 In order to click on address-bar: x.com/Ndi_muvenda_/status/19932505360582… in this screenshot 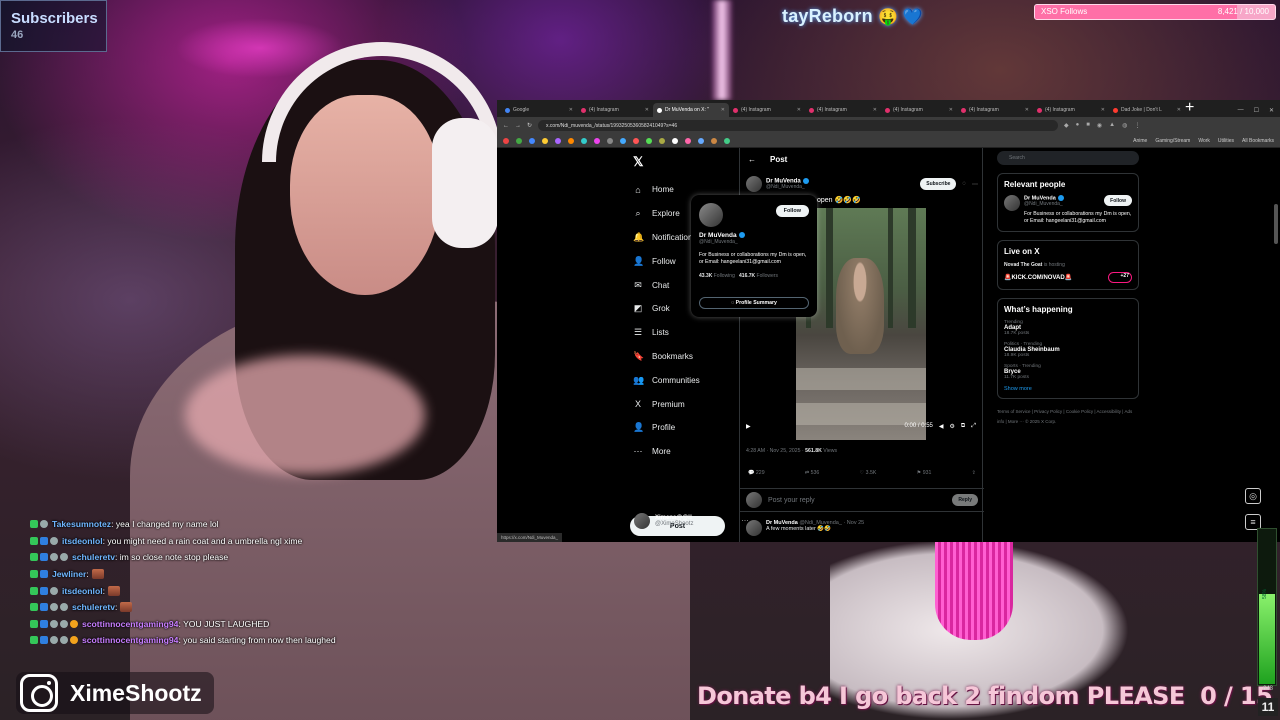, I will do `click(798, 125)`.